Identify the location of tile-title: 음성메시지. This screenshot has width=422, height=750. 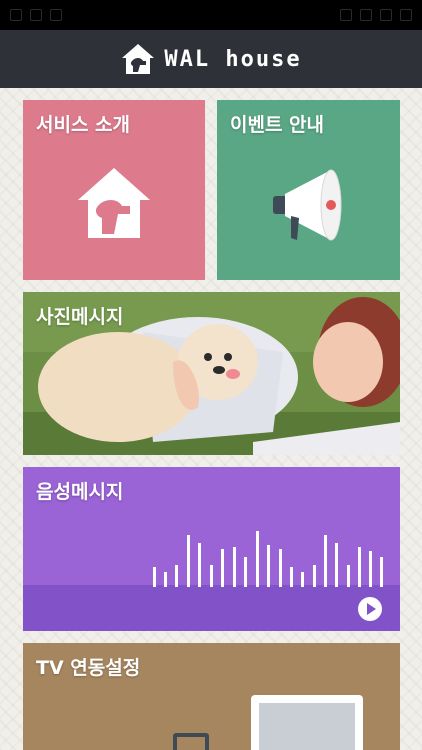
(80, 492).